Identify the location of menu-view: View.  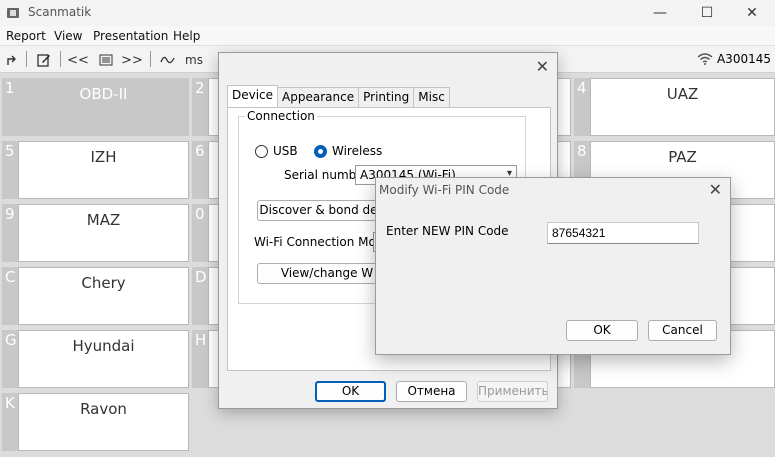
(68, 36).